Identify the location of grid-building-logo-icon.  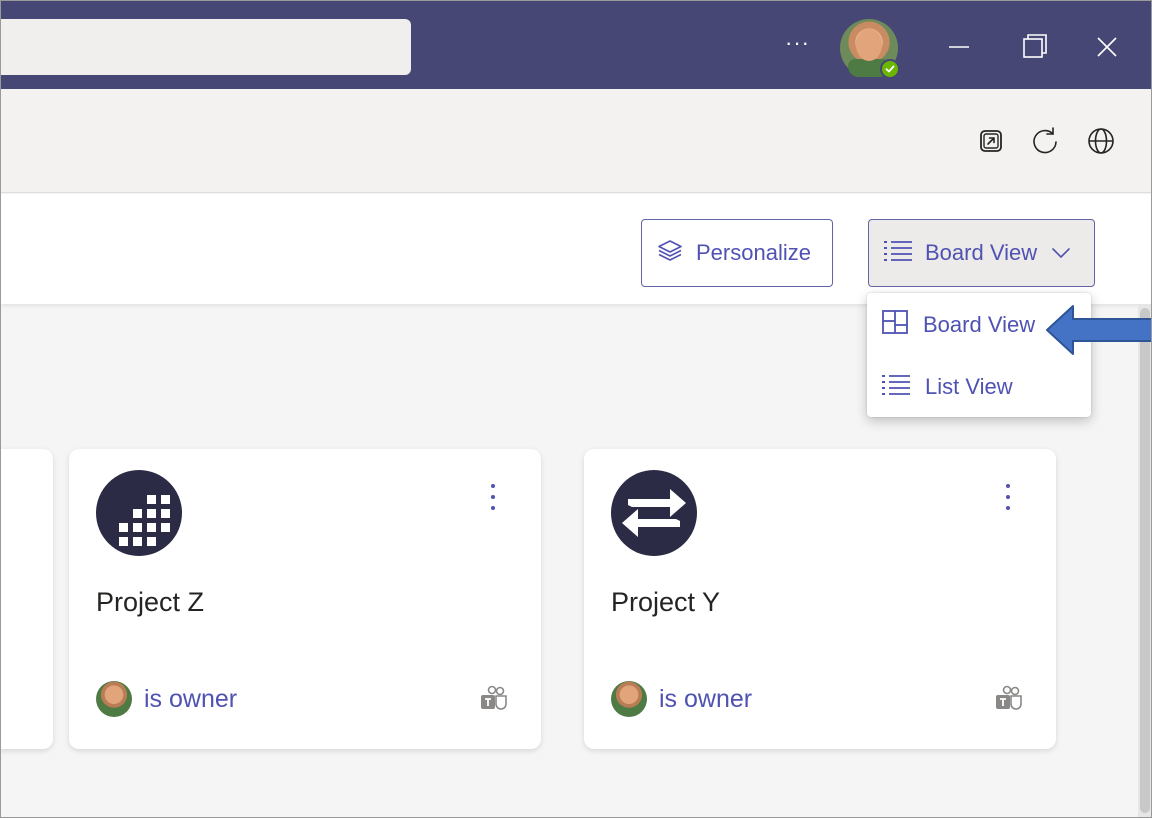
(139, 513).